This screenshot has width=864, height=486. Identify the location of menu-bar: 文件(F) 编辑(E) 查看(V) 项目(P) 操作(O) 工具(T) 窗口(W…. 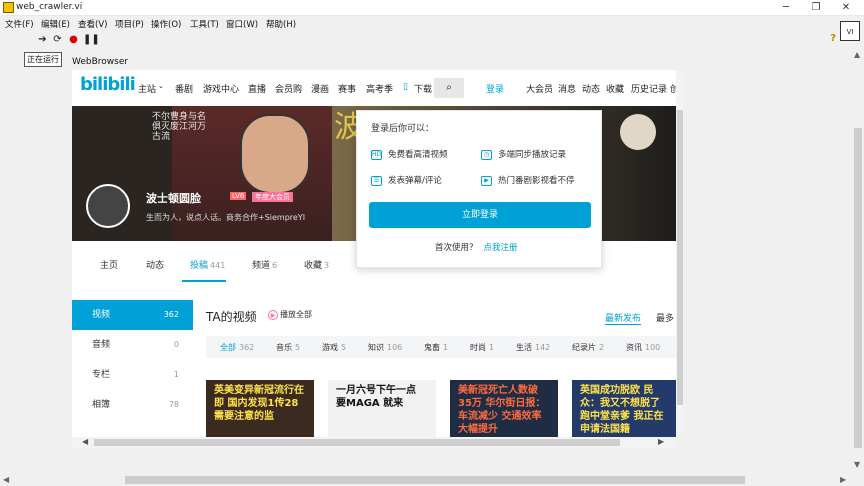
(432, 23).